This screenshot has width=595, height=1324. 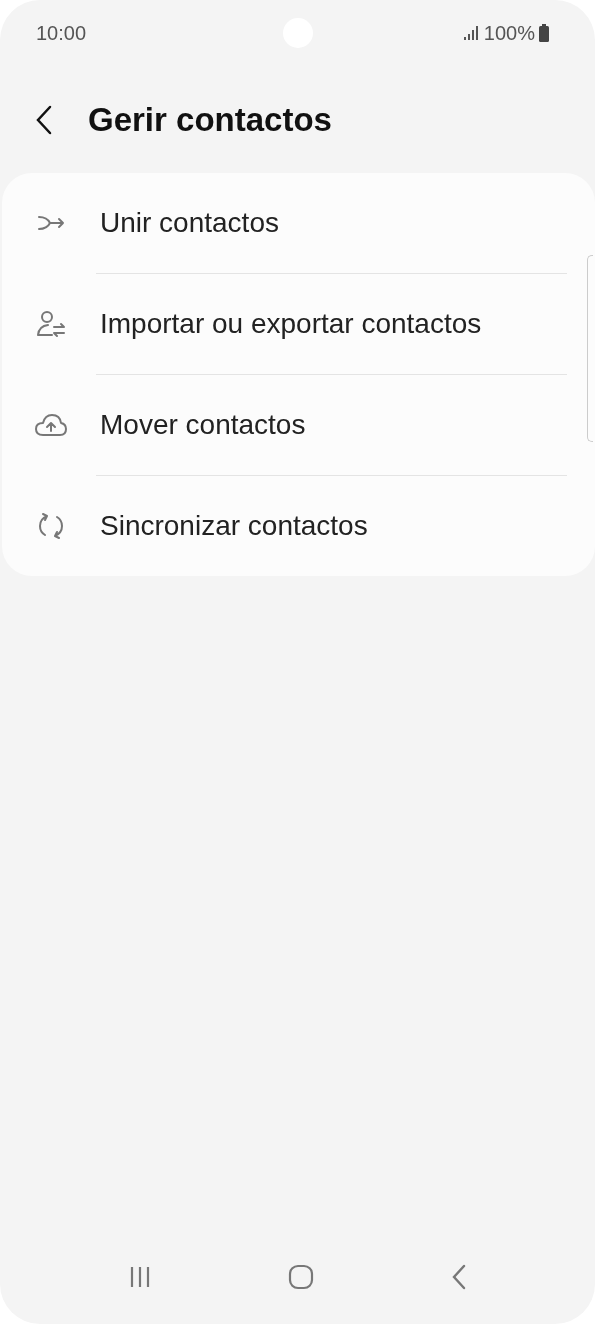 What do you see at coordinates (61, 33) in the screenshot?
I see `clock-time: 10:00` at bounding box center [61, 33].